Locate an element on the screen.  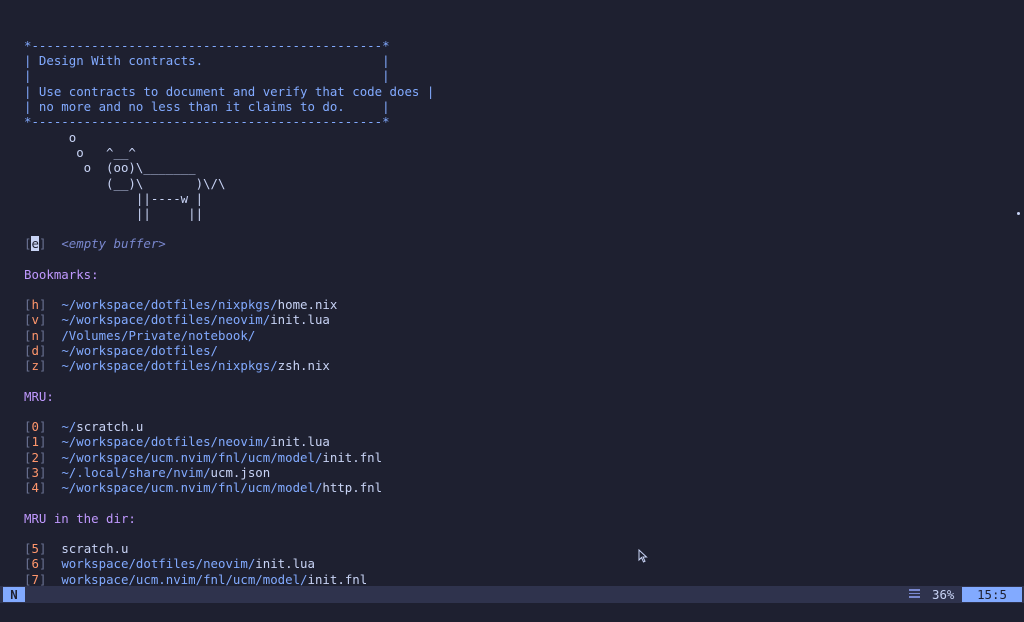
scroll-percent: 36% is located at coordinates (943, 594).